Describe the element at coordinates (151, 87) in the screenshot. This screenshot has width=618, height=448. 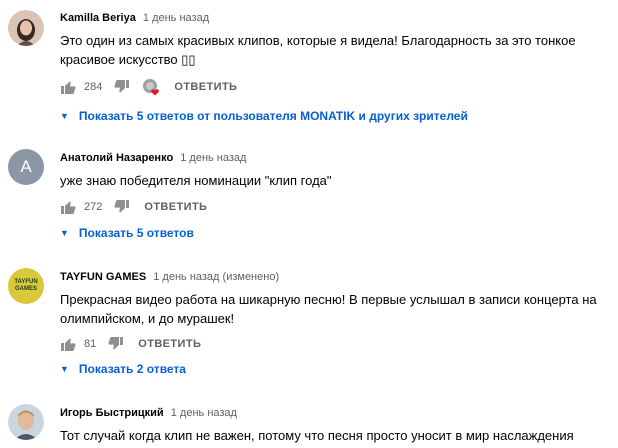
I see `creator-heart-icon` at that location.